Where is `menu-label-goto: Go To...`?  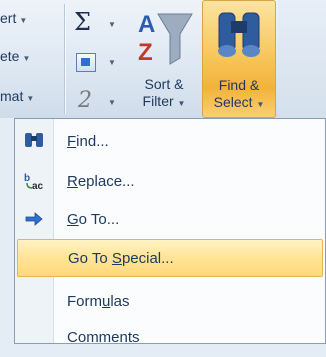 menu-label-goto: Go To... is located at coordinates (93, 219).